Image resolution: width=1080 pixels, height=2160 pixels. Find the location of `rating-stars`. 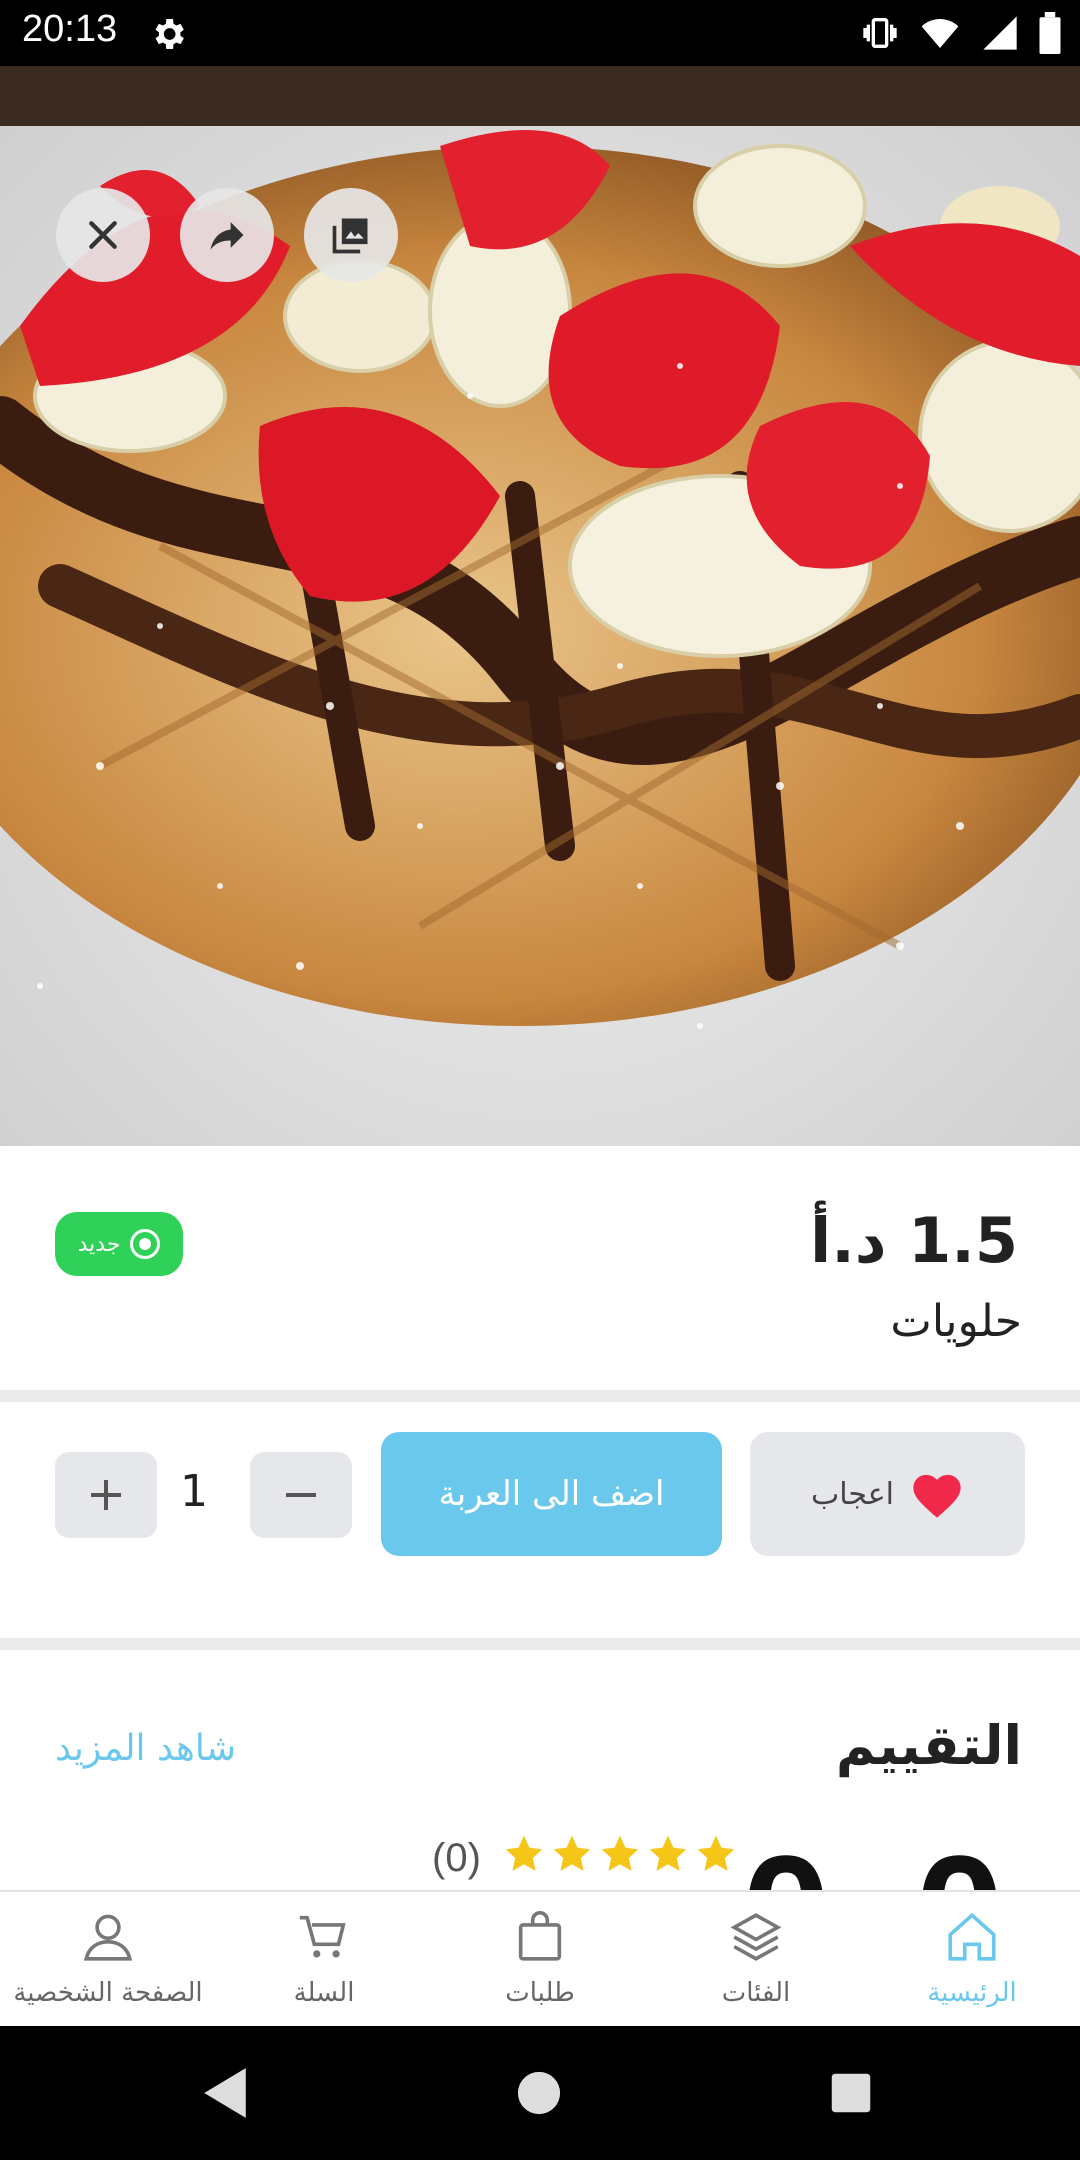

rating-stars is located at coordinates (620, 1854).